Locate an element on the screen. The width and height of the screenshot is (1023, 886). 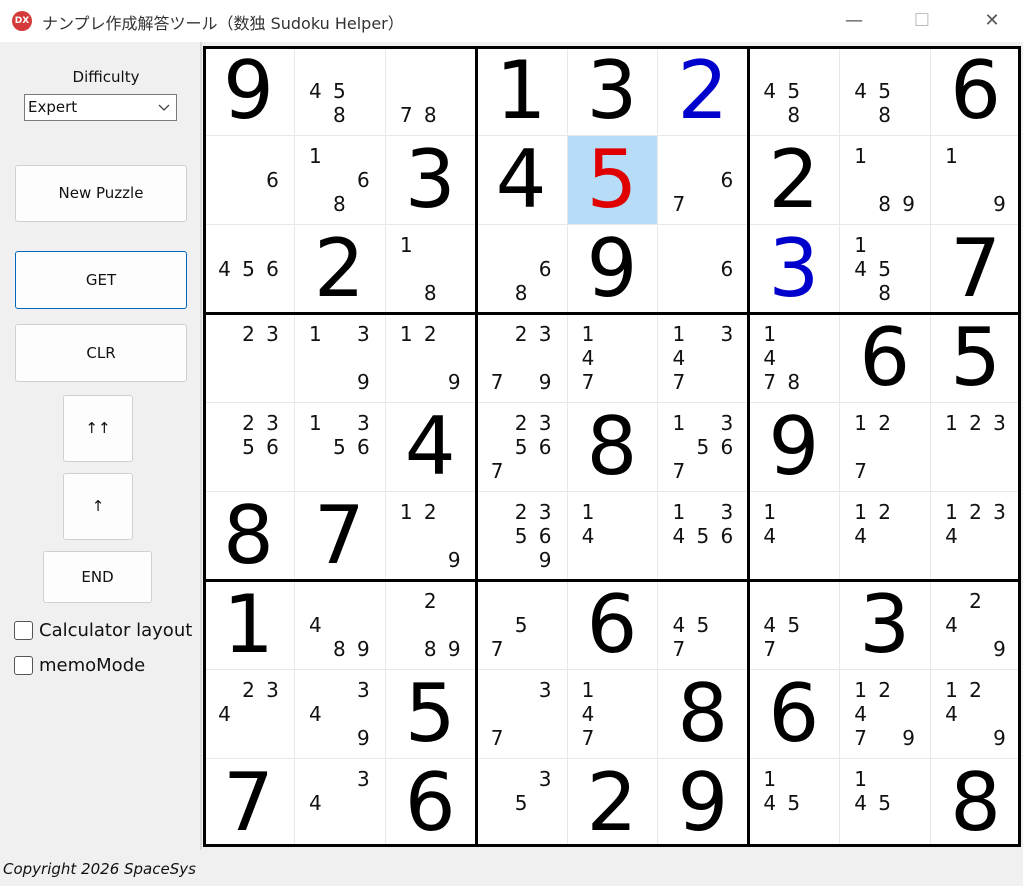
sudoku-cell-r1c6: 2 is located at coordinates (703, 90).